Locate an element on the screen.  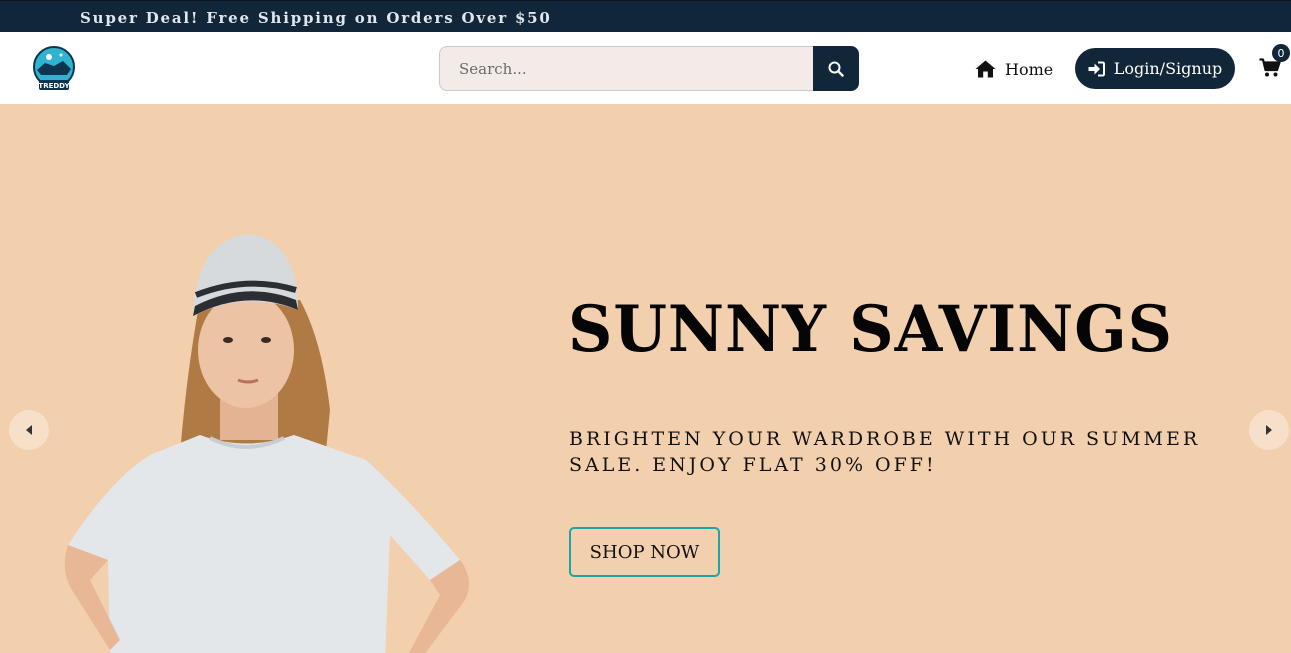
home-icon is located at coordinates (985, 69).